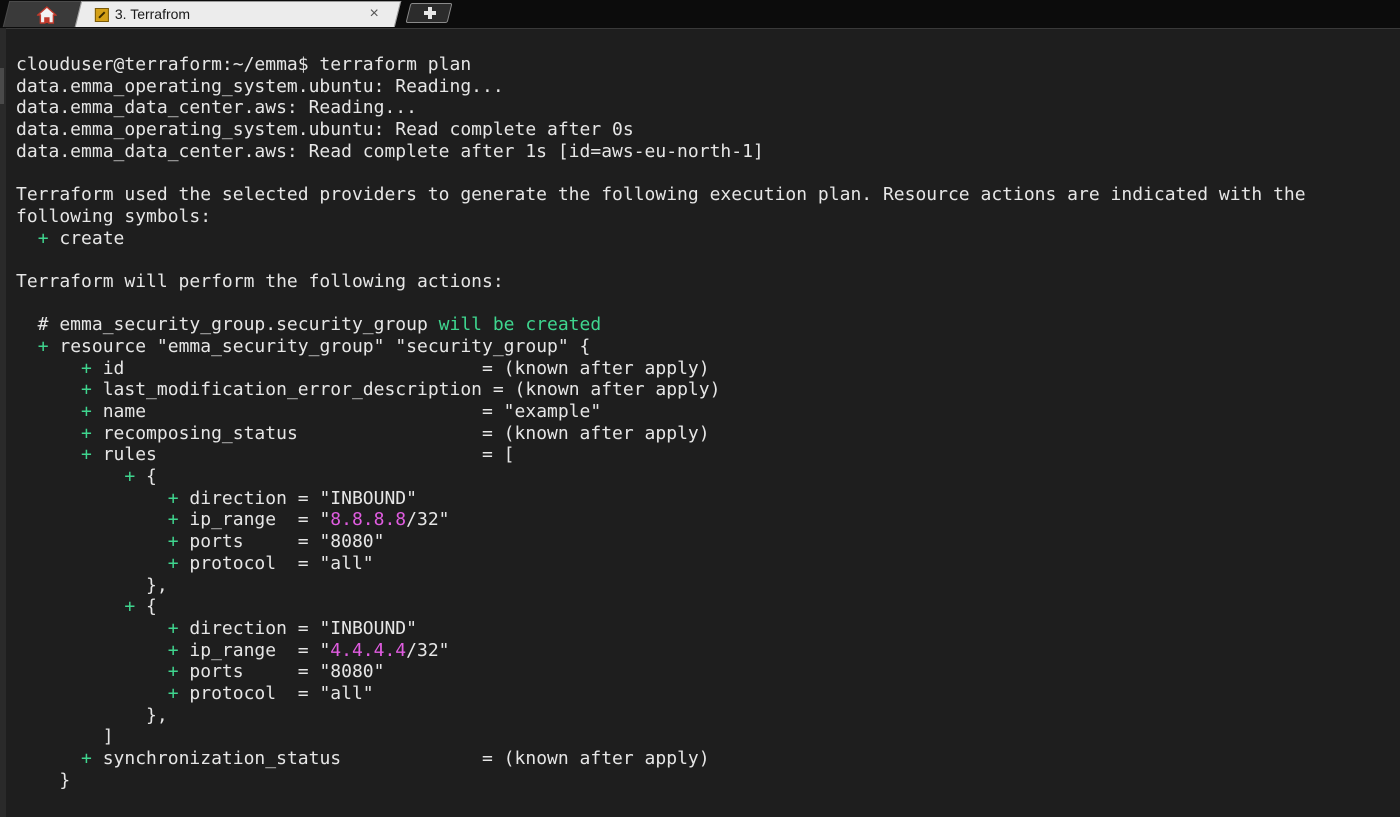 This screenshot has width=1400, height=817. I want to click on home-icon, so click(46, 15).